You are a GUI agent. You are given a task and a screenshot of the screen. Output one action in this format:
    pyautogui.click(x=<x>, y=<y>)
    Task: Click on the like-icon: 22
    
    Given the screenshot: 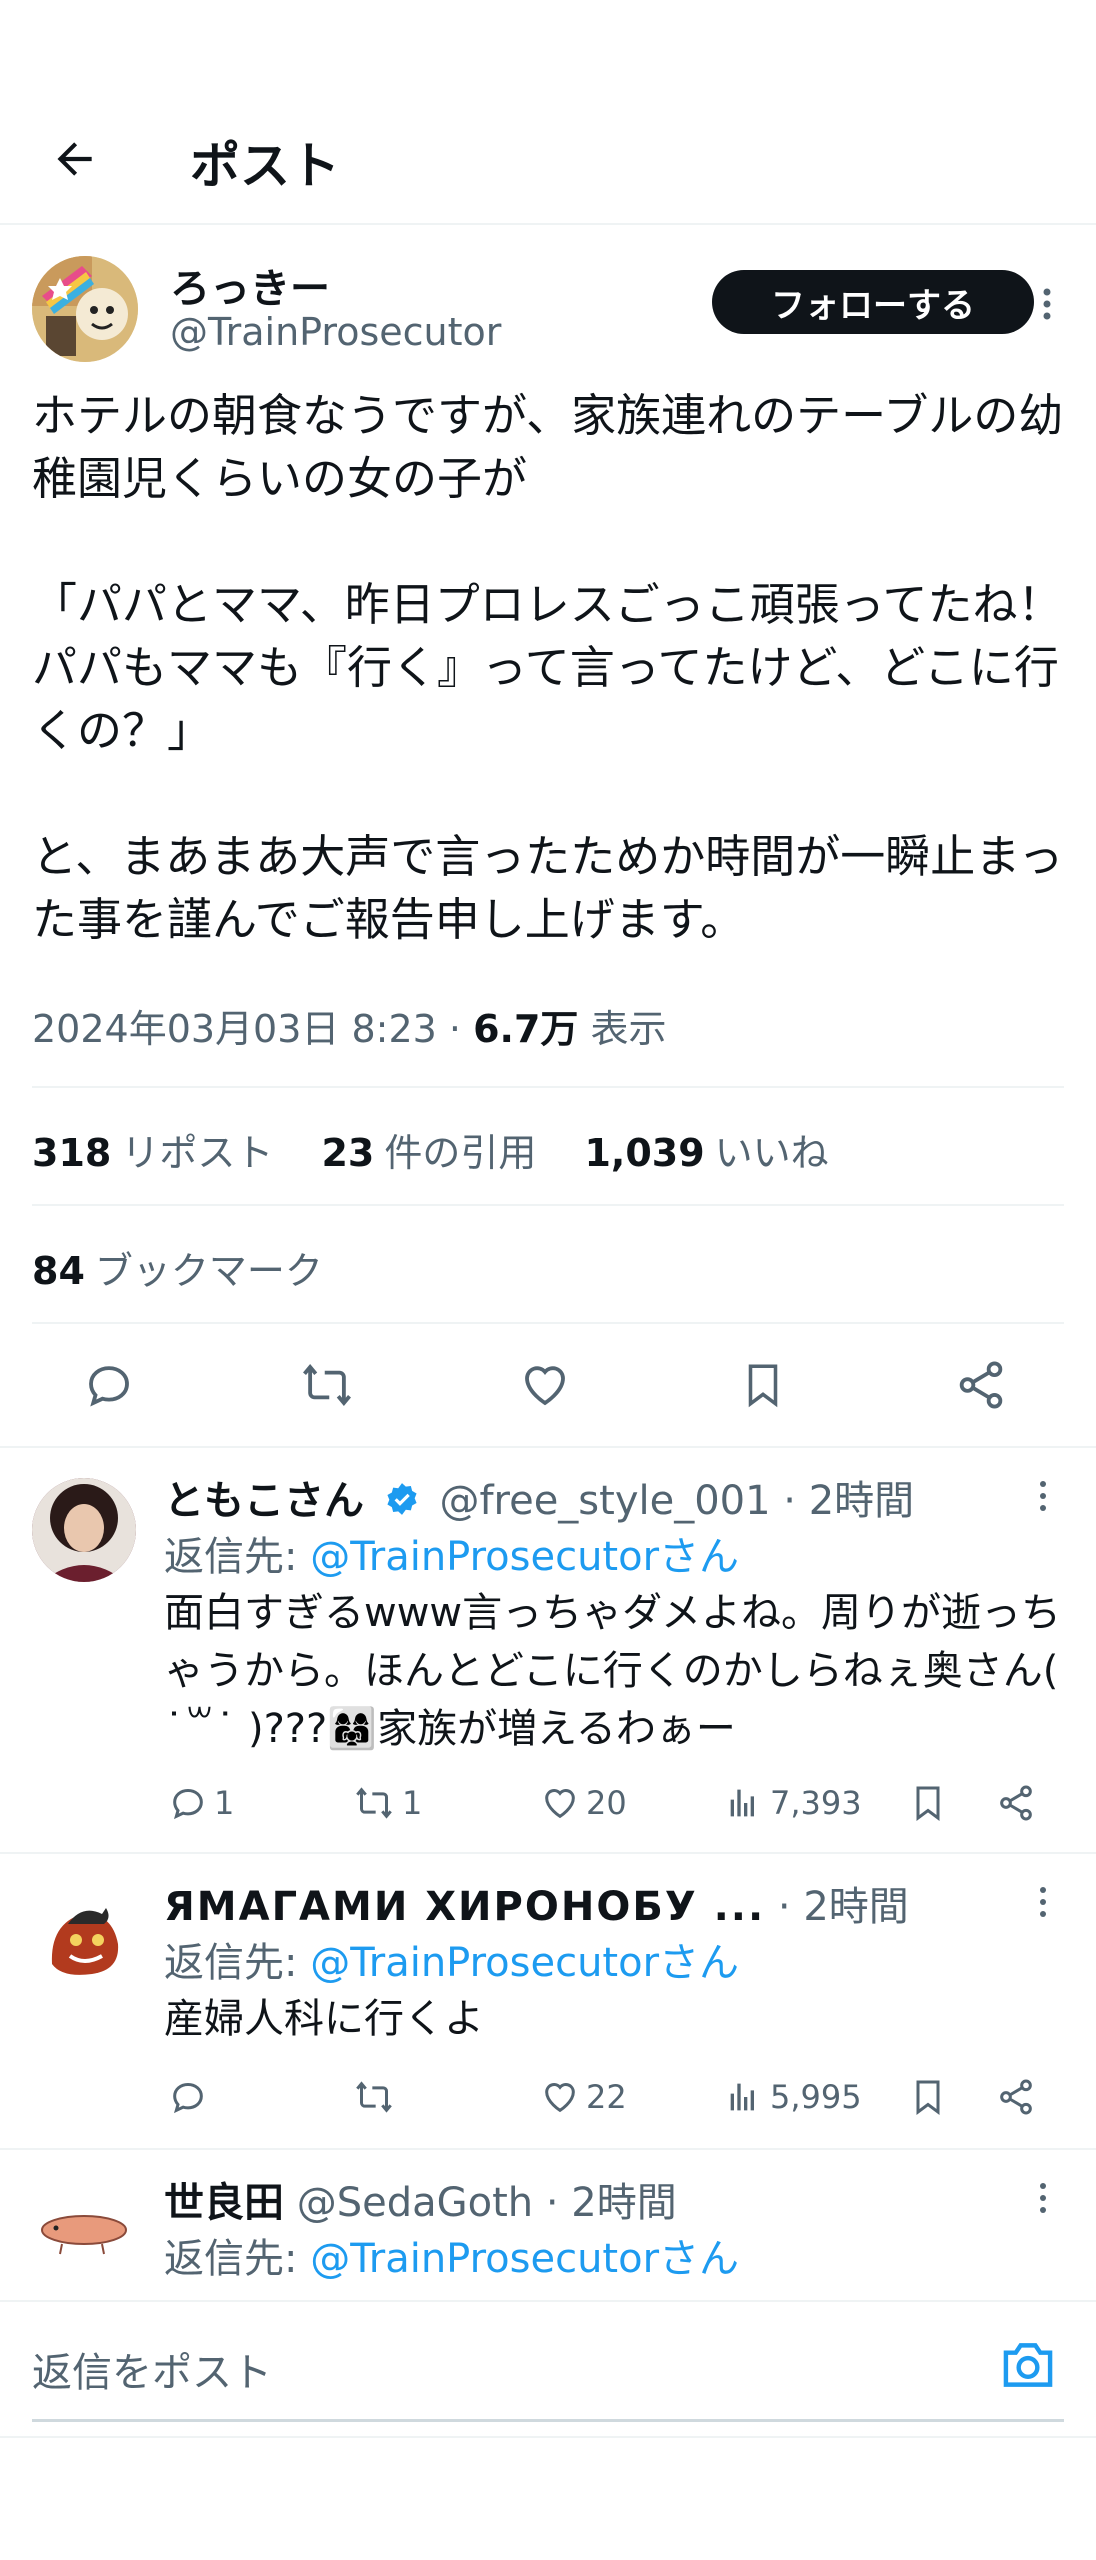 What is the action you would take?
    pyautogui.click(x=583, y=2097)
    